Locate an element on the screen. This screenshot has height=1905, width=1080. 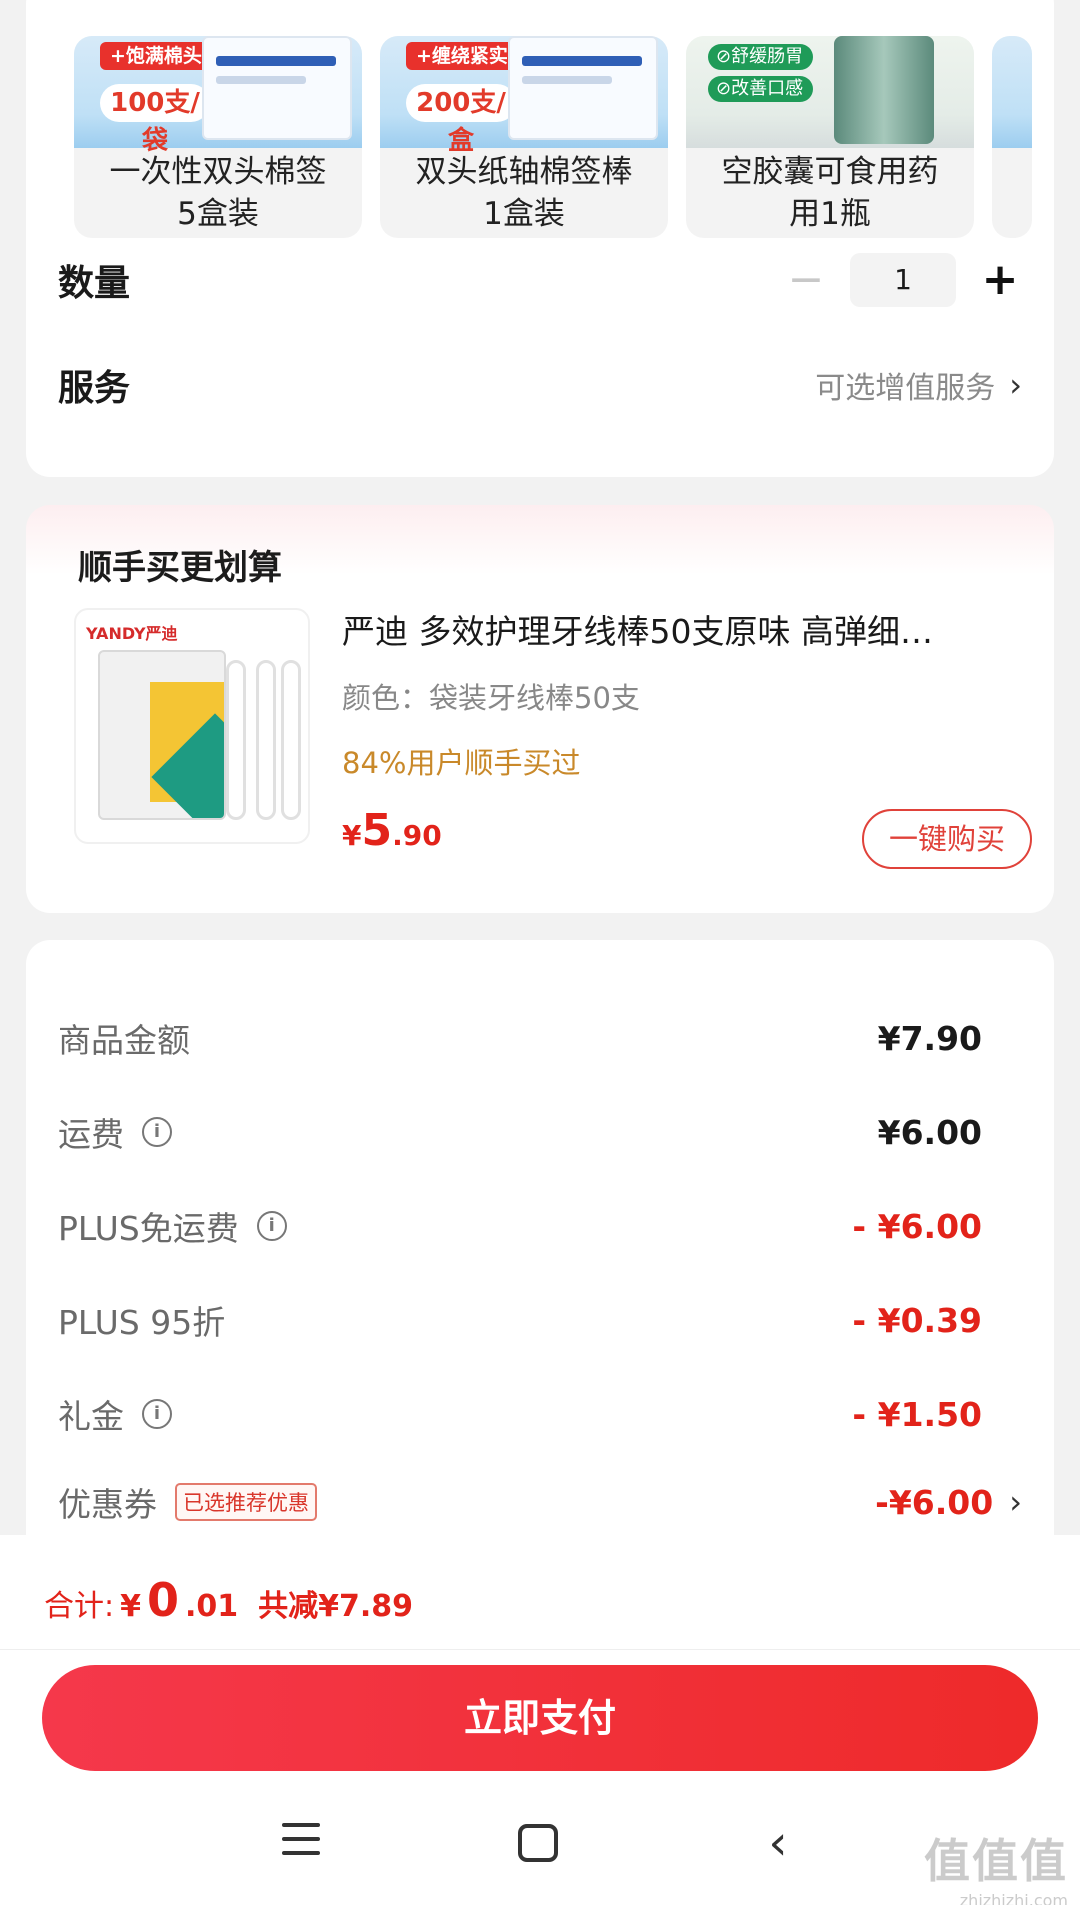
floss-package-image is located at coordinates (162, 735).